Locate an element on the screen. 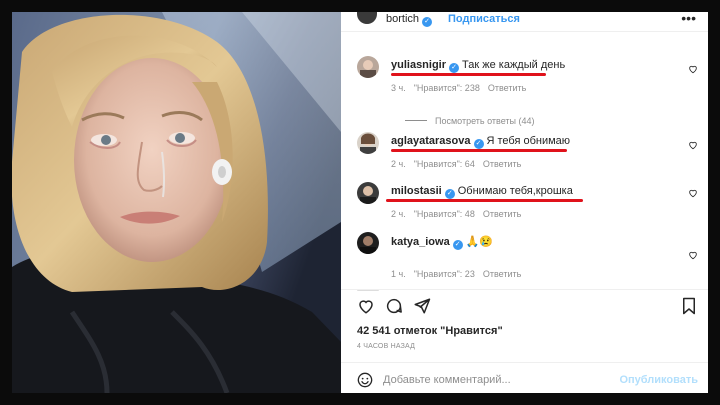  comment-username: aglayatarasova is located at coordinates (431, 141).